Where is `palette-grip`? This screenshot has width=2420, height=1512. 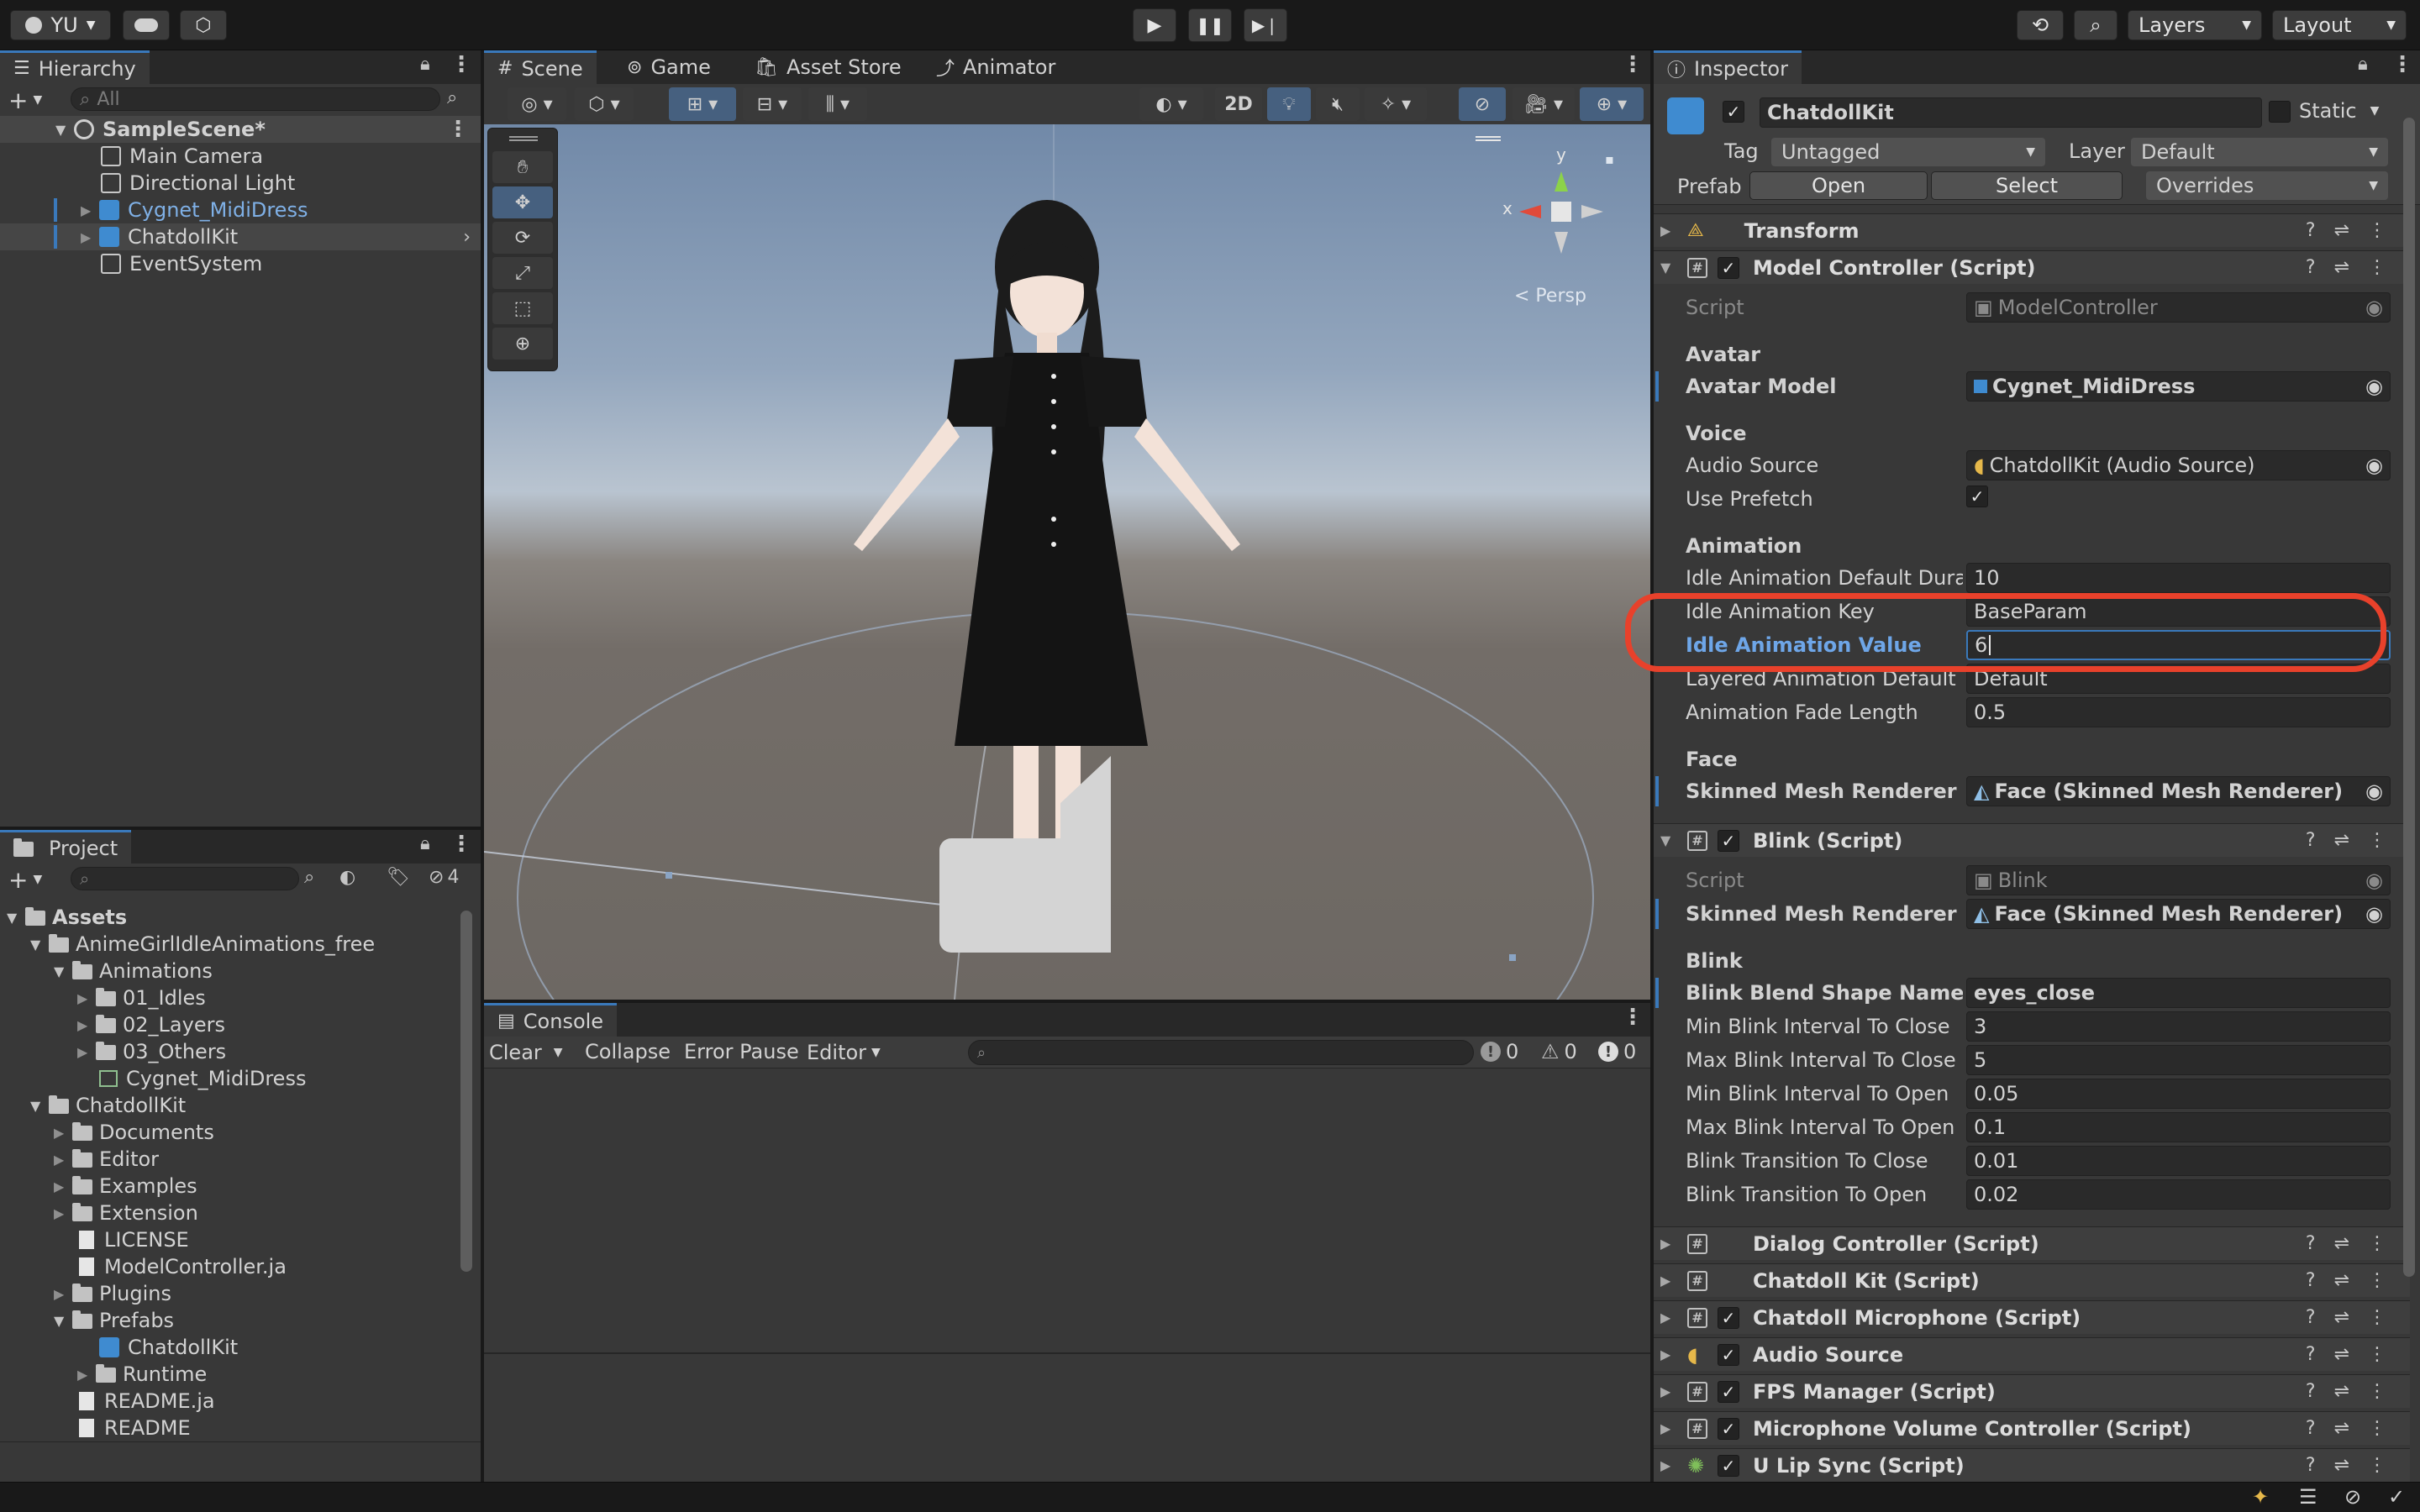
palette-grip is located at coordinates (523, 138).